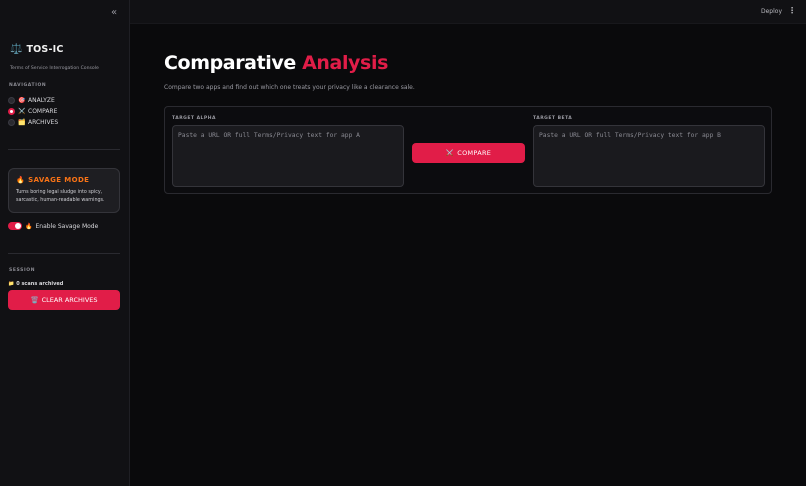 The height and width of the screenshot is (486, 806). I want to click on page-title-accent: Analysis, so click(345, 63).